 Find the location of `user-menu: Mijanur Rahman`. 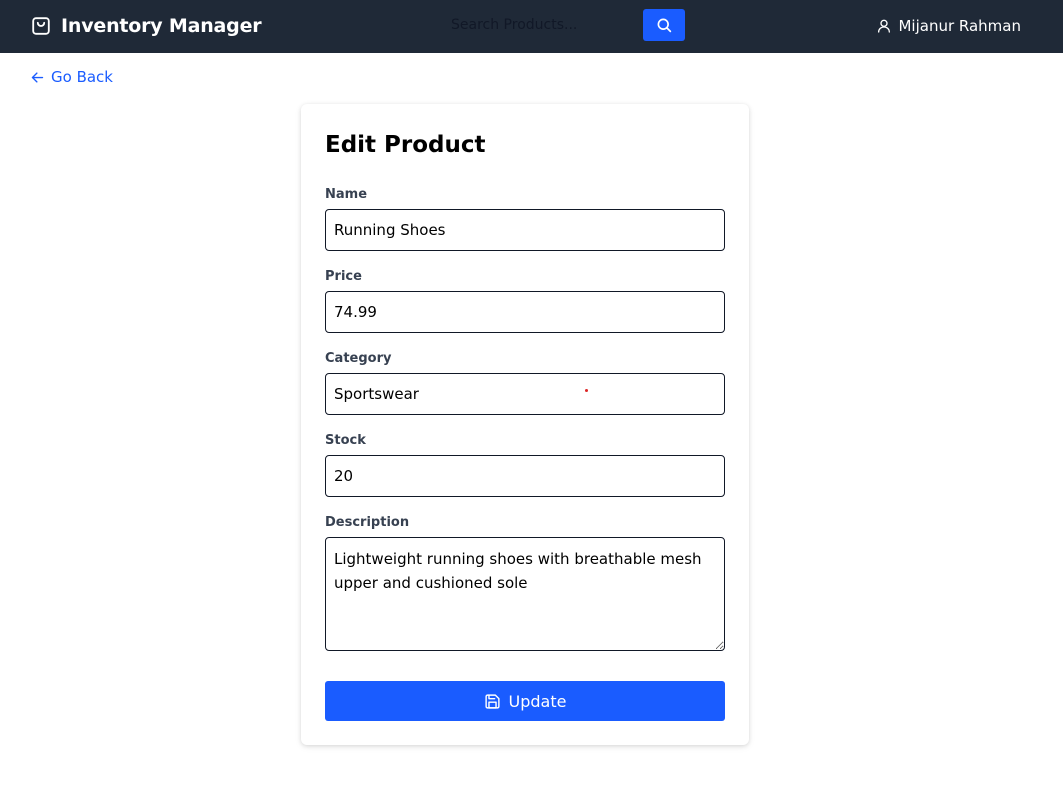

user-menu: Mijanur Rahman is located at coordinates (948, 26).